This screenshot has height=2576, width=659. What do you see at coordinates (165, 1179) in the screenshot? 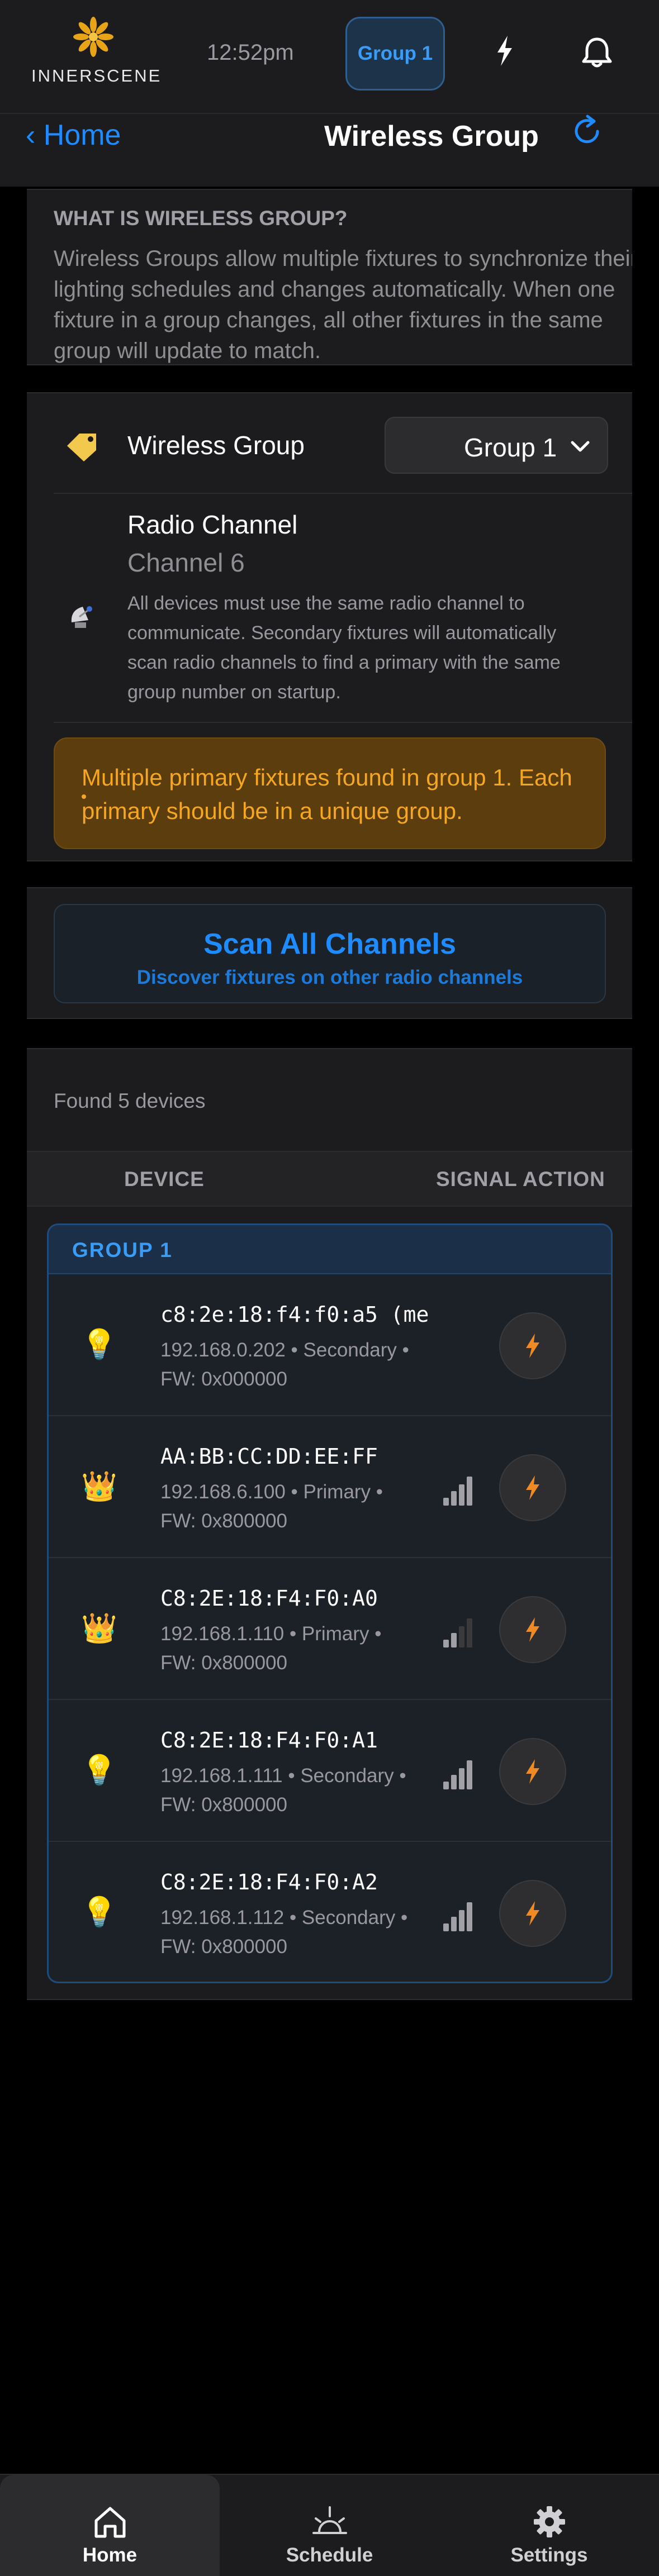
I see `column-device: DEVICE` at bounding box center [165, 1179].